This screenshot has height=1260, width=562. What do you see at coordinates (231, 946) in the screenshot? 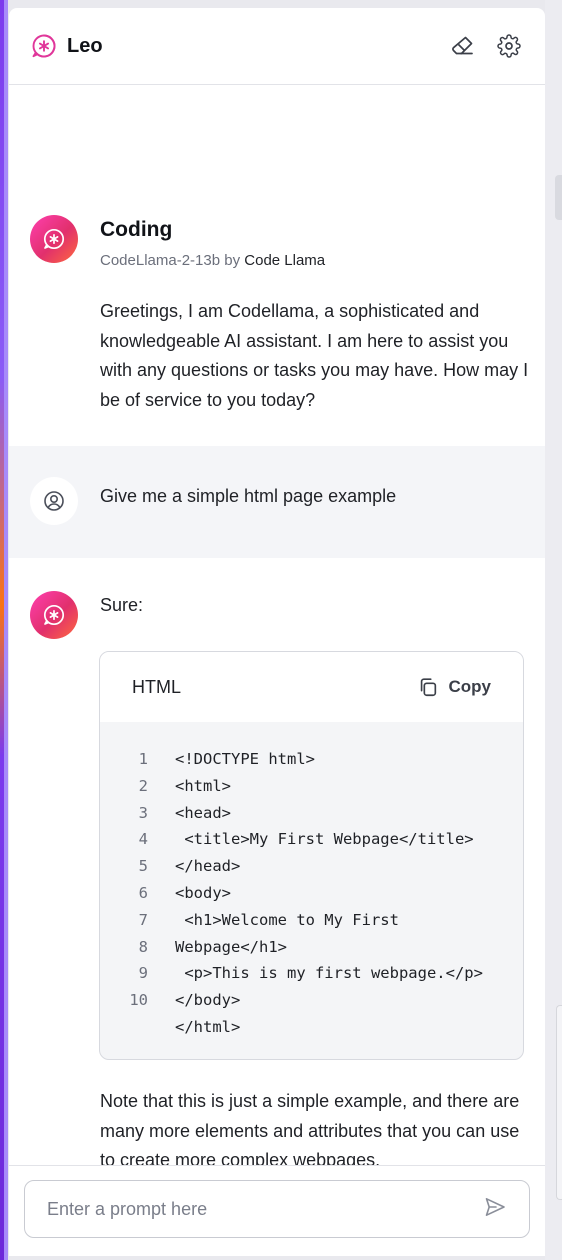
I see `code-text: Webpage</h1>` at bounding box center [231, 946].